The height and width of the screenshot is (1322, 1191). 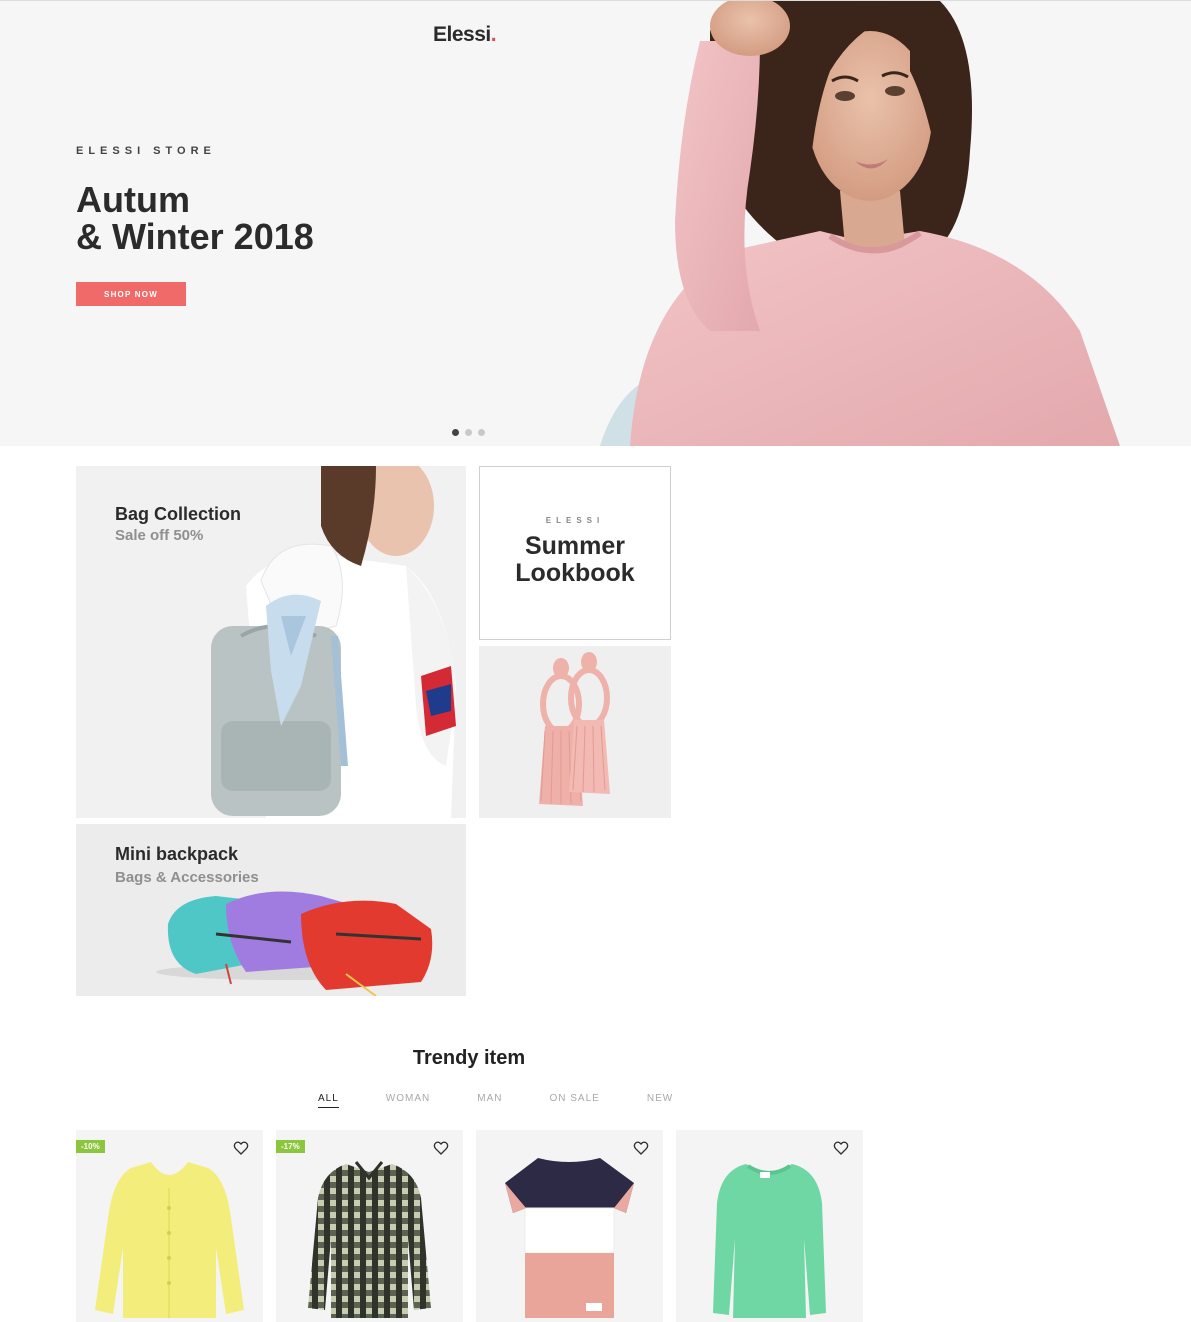 I want to click on lookbook-title: Summer Lookbook, so click(x=575, y=560).